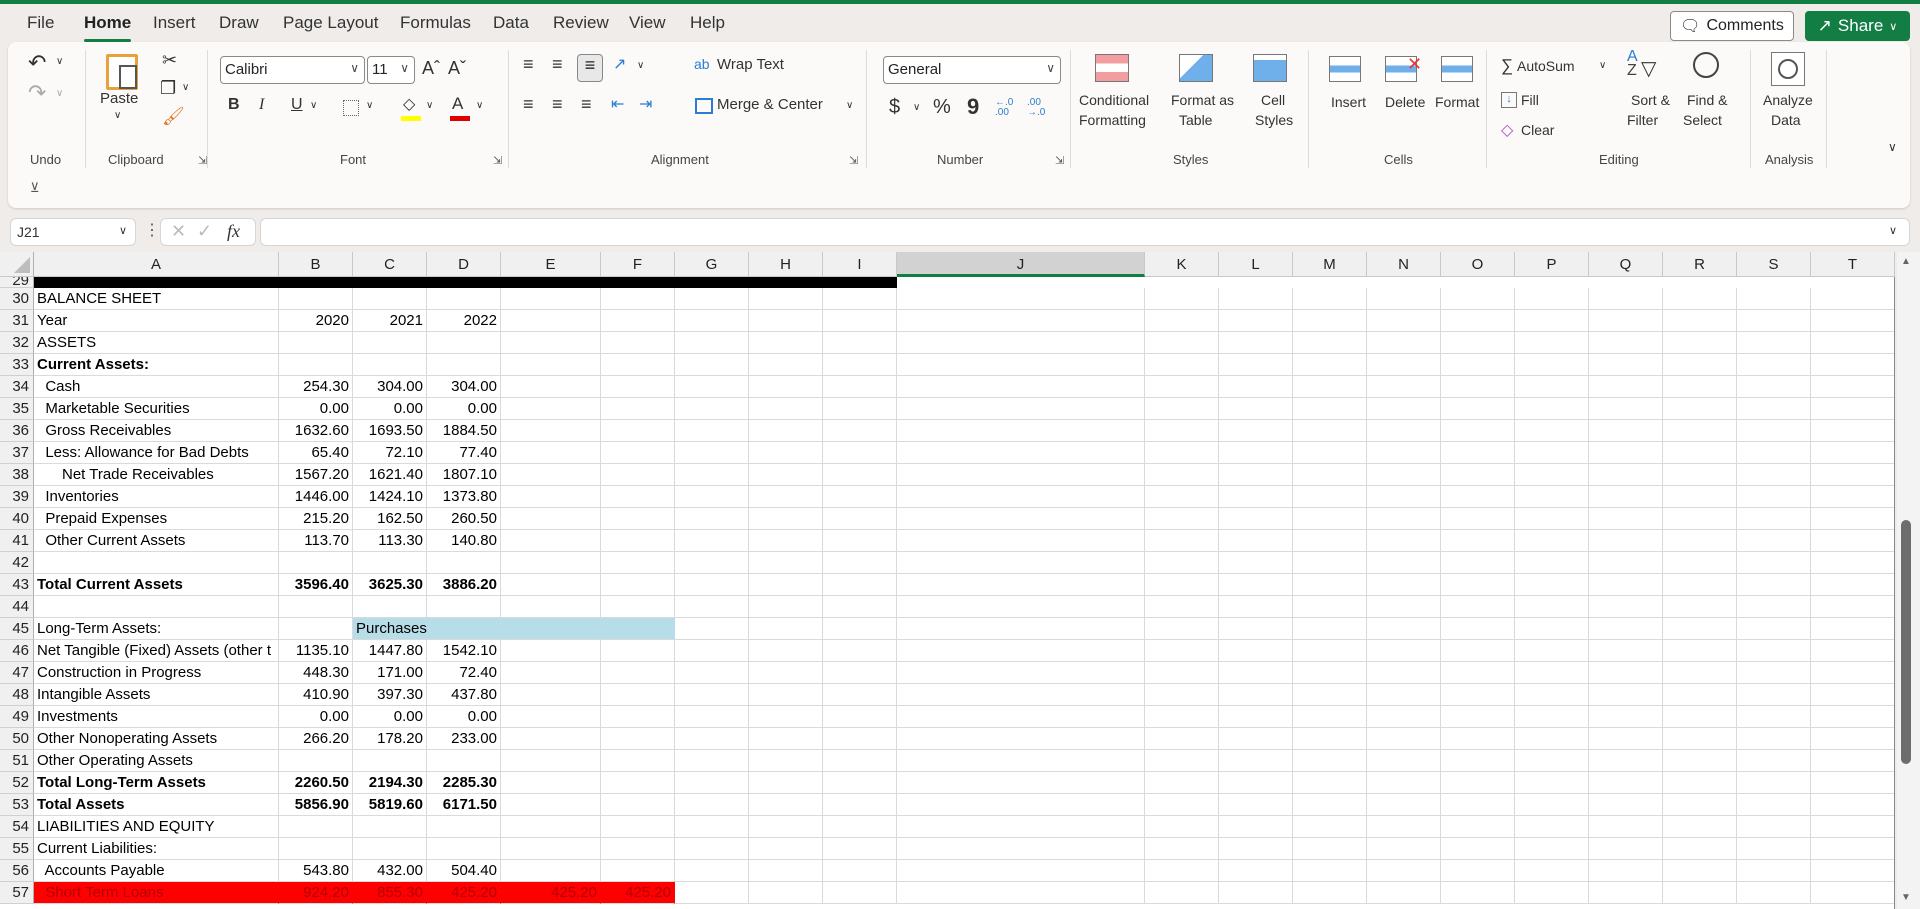 Image resolution: width=1920 pixels, height=909 pixels. Describe the element at coordinates (1700, 805) in the screenshot. I see `cell-R53` at that location.